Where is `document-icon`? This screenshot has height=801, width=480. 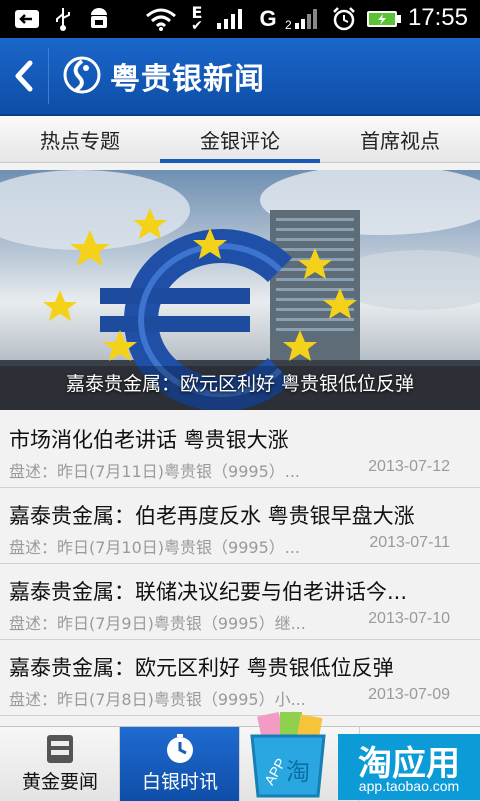
document-icon is located at coordinates (60, 749).